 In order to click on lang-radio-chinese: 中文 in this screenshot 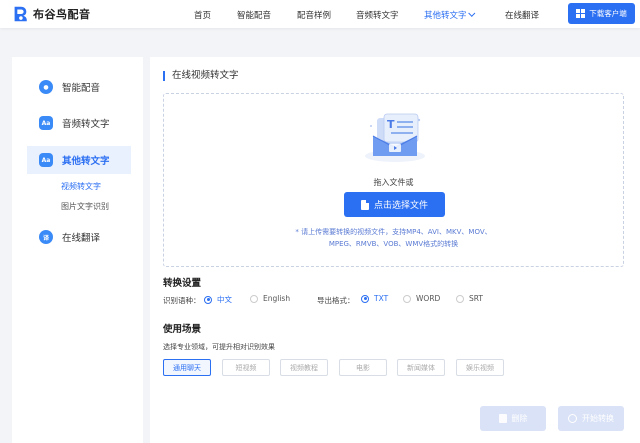, I will do `click(218, 299)`.